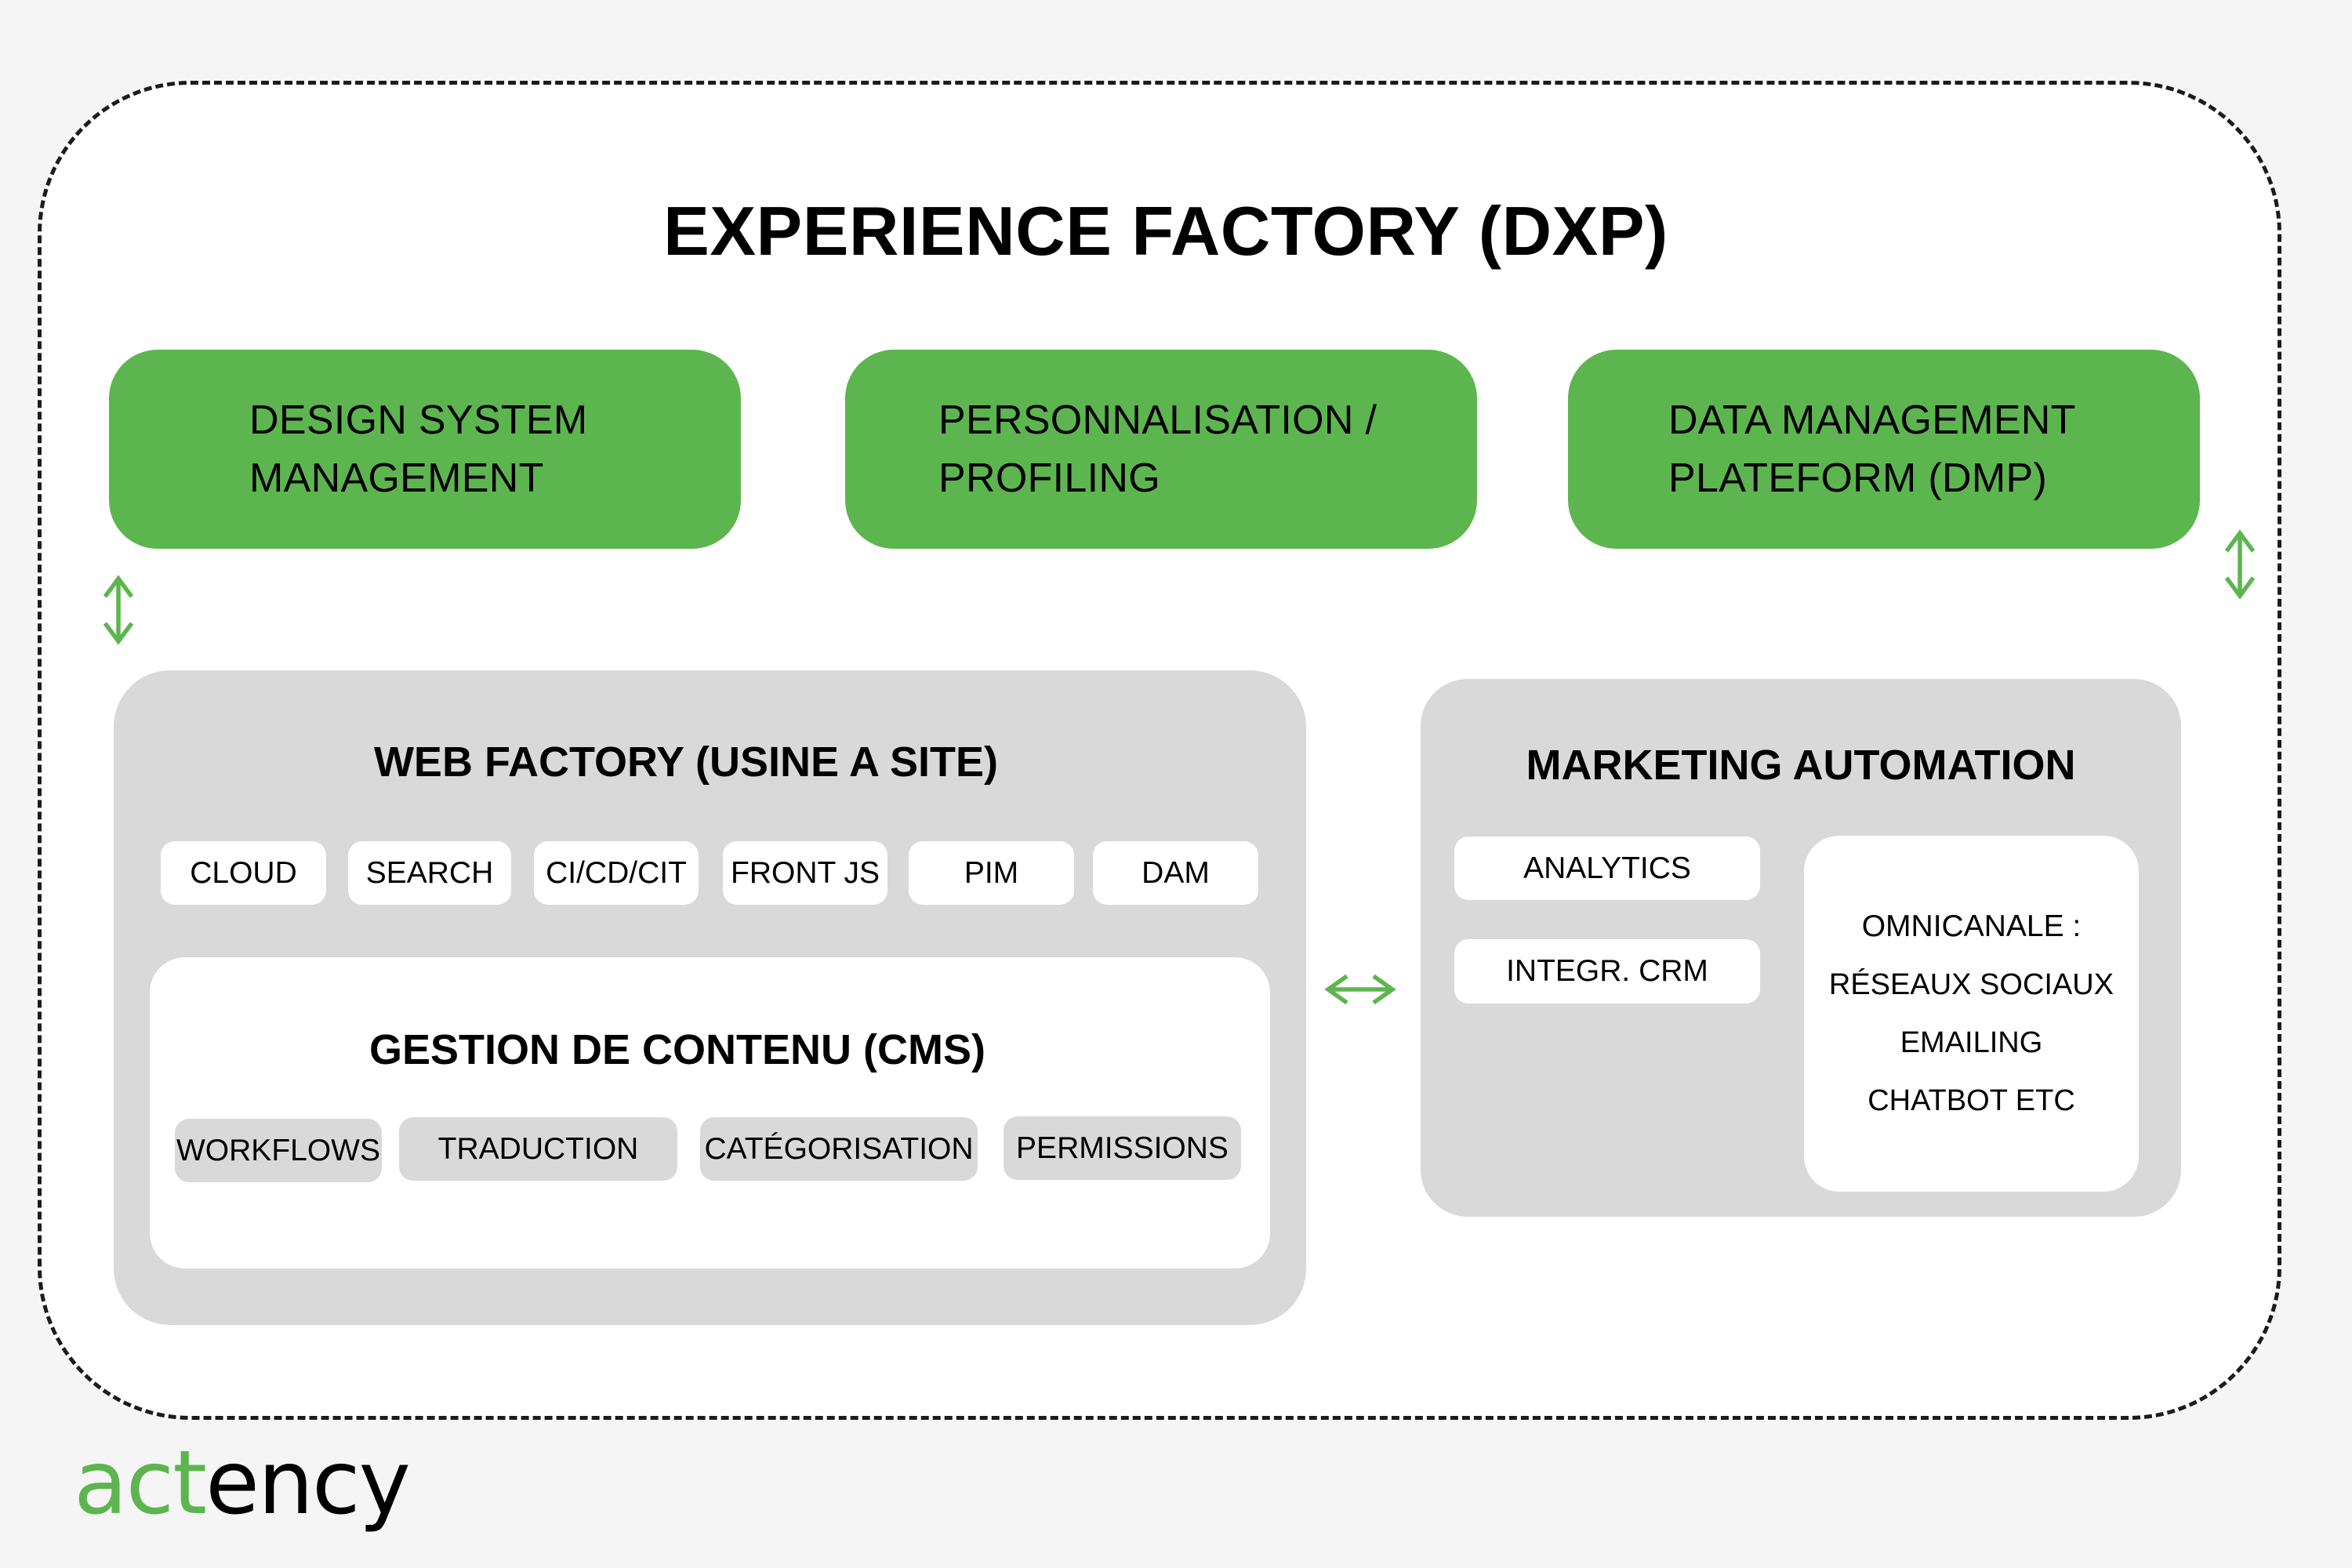  What do you see at coordinates (429, 873) in the screenshot?
I see `component-pill: SEARCH` at bounding box center [429, 873].